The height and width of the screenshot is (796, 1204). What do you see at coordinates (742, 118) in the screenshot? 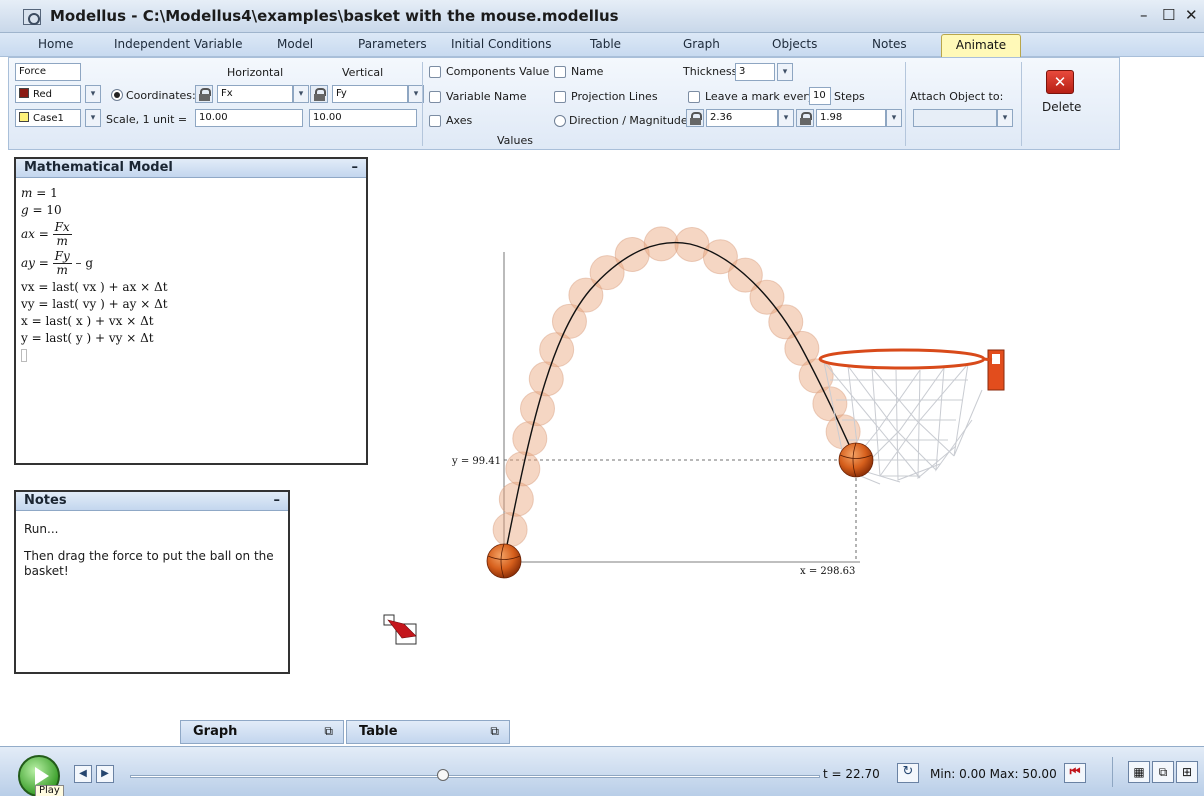
I see `direction-input: 2.36` at bounding box center [742, 118].